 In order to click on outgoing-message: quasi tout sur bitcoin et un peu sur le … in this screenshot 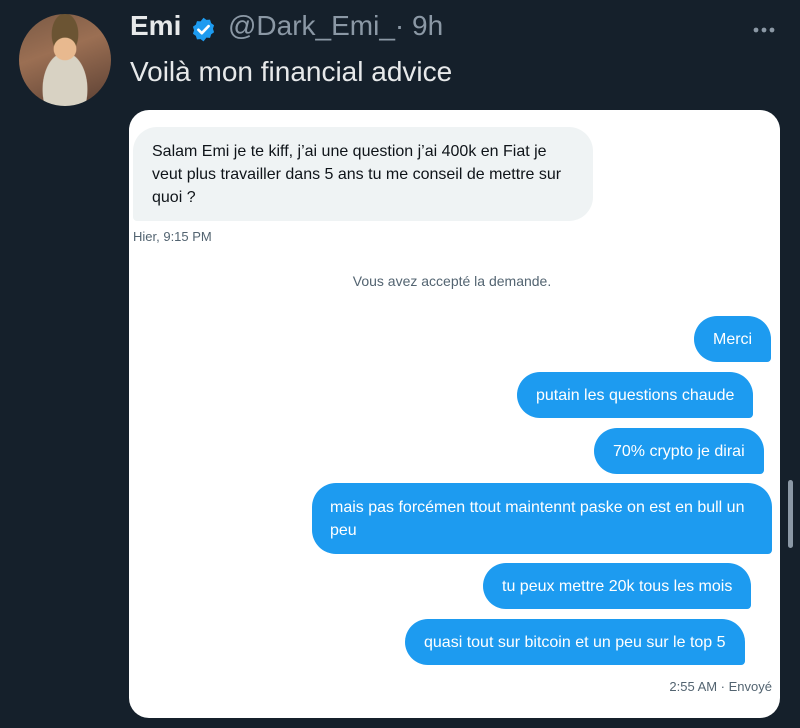, I will do `click(575, 642)`.